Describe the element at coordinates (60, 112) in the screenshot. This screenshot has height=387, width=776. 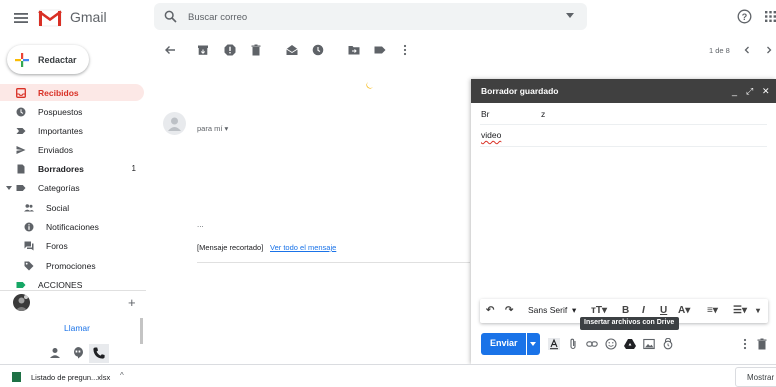
I see `sidebar-item-label: Pospuestos` at that location.